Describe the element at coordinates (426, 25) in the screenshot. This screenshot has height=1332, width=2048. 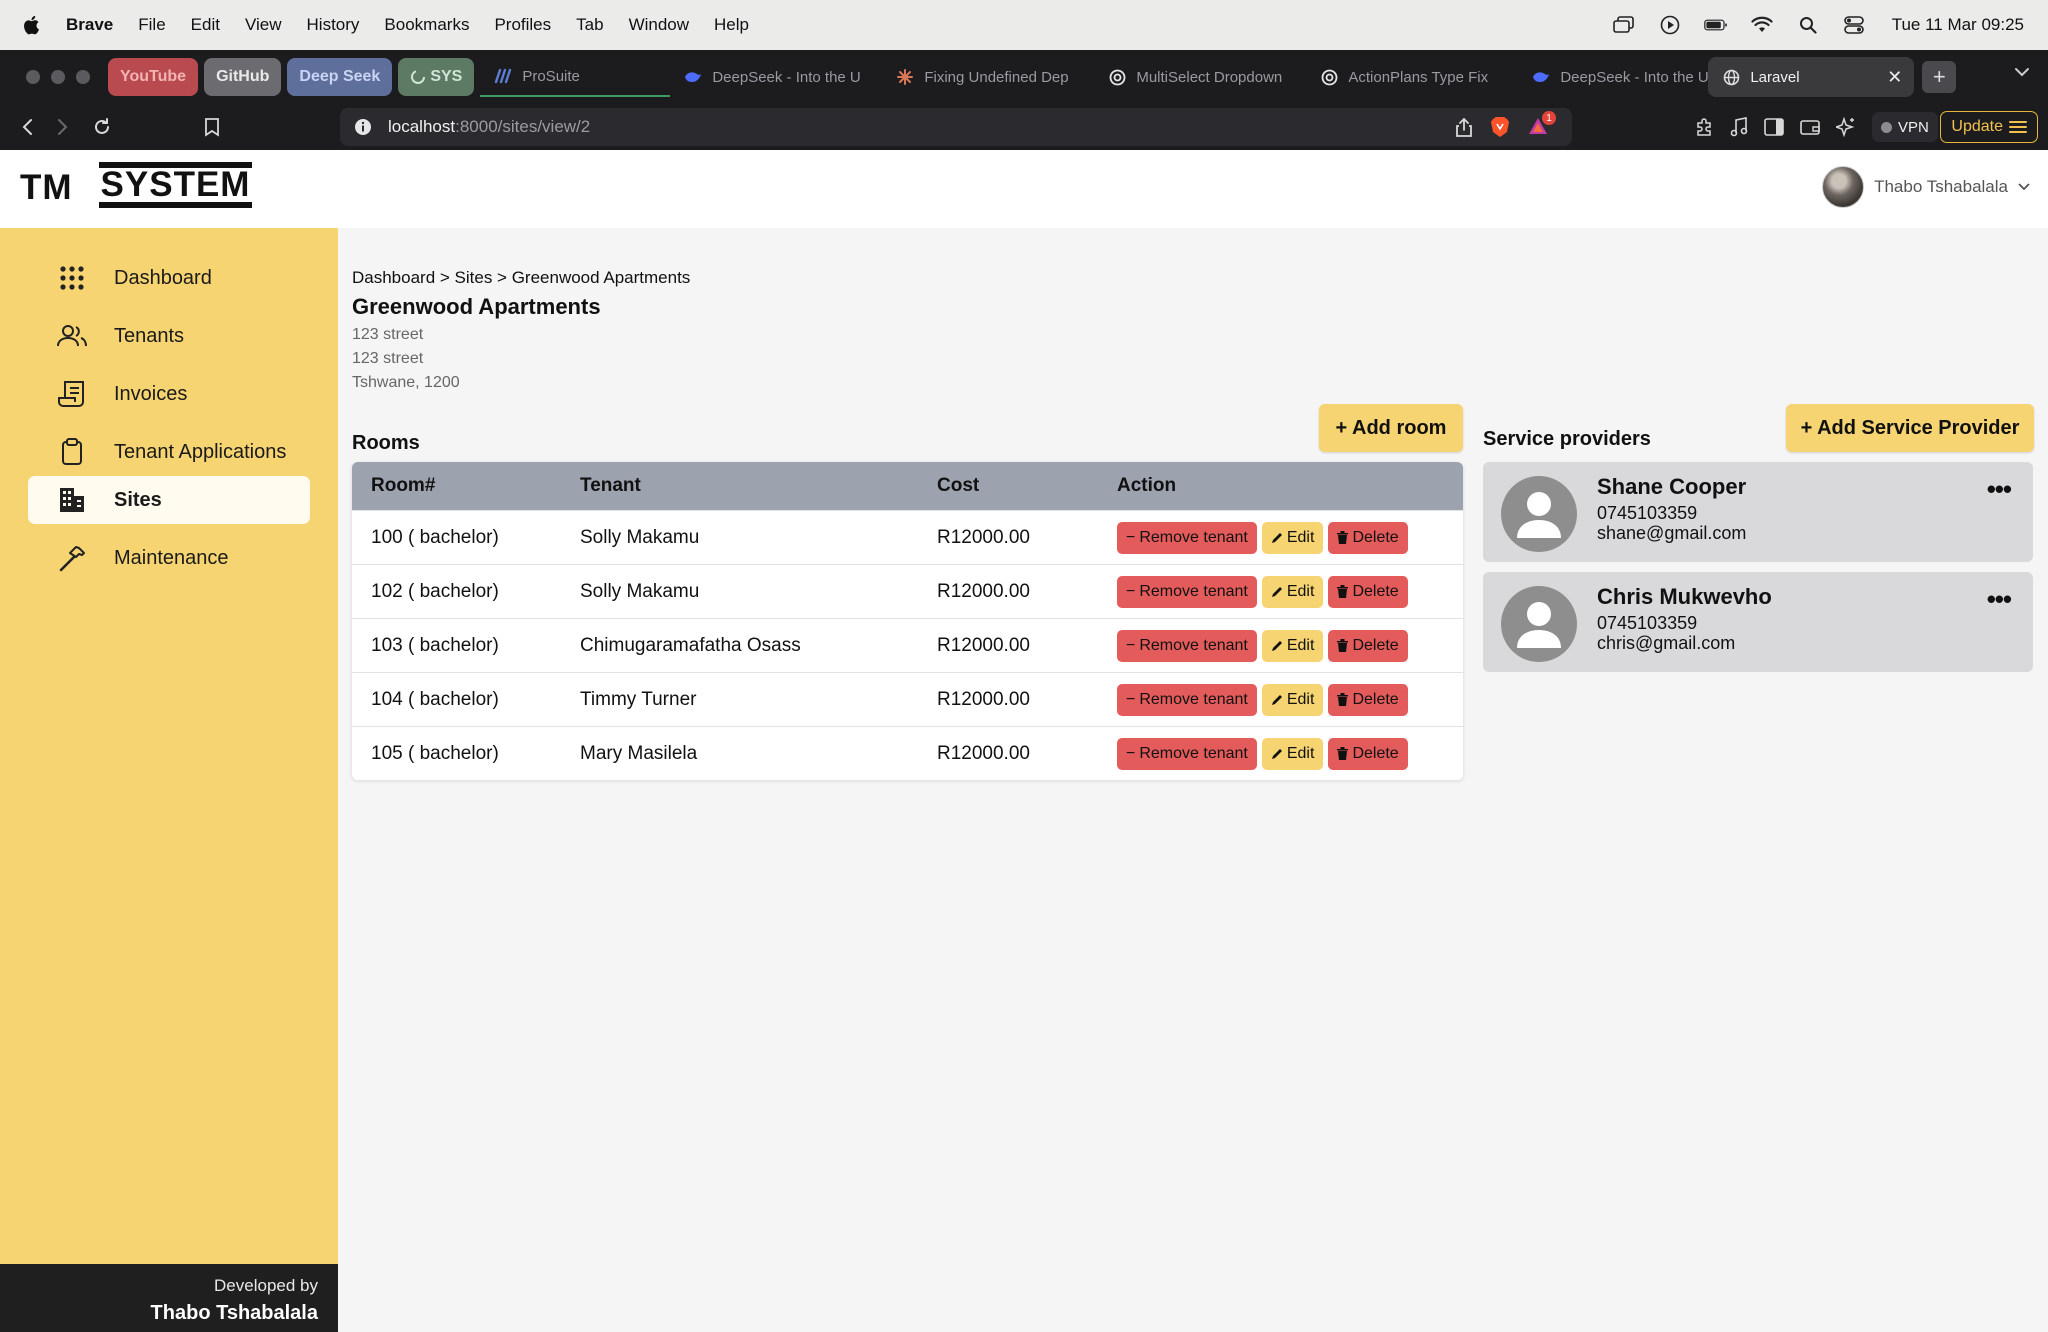
I see `menu-bookmarks: Bookmarks` at that location.